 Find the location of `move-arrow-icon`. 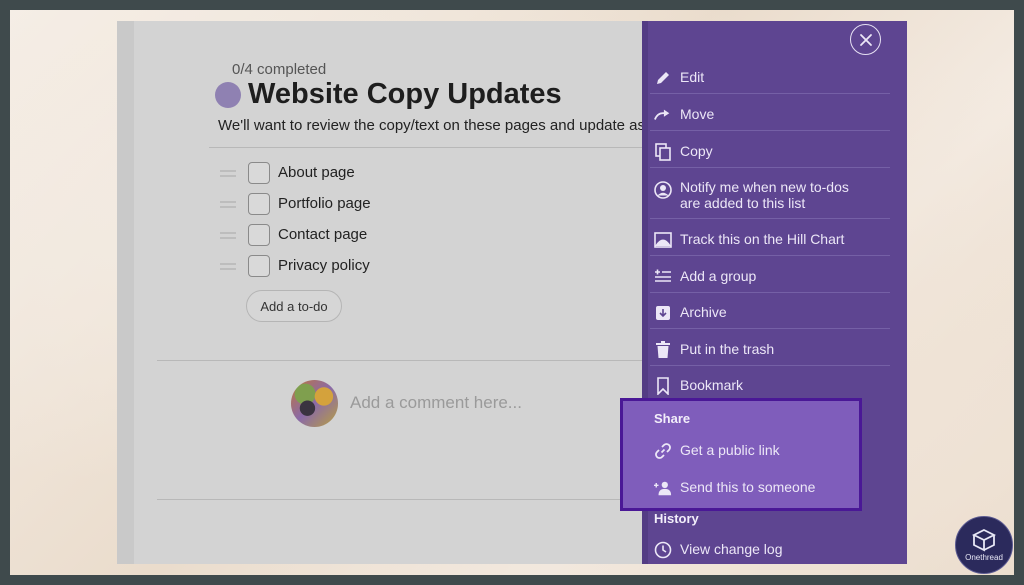

move-arrow-icon is located at coordinates (663, 115).